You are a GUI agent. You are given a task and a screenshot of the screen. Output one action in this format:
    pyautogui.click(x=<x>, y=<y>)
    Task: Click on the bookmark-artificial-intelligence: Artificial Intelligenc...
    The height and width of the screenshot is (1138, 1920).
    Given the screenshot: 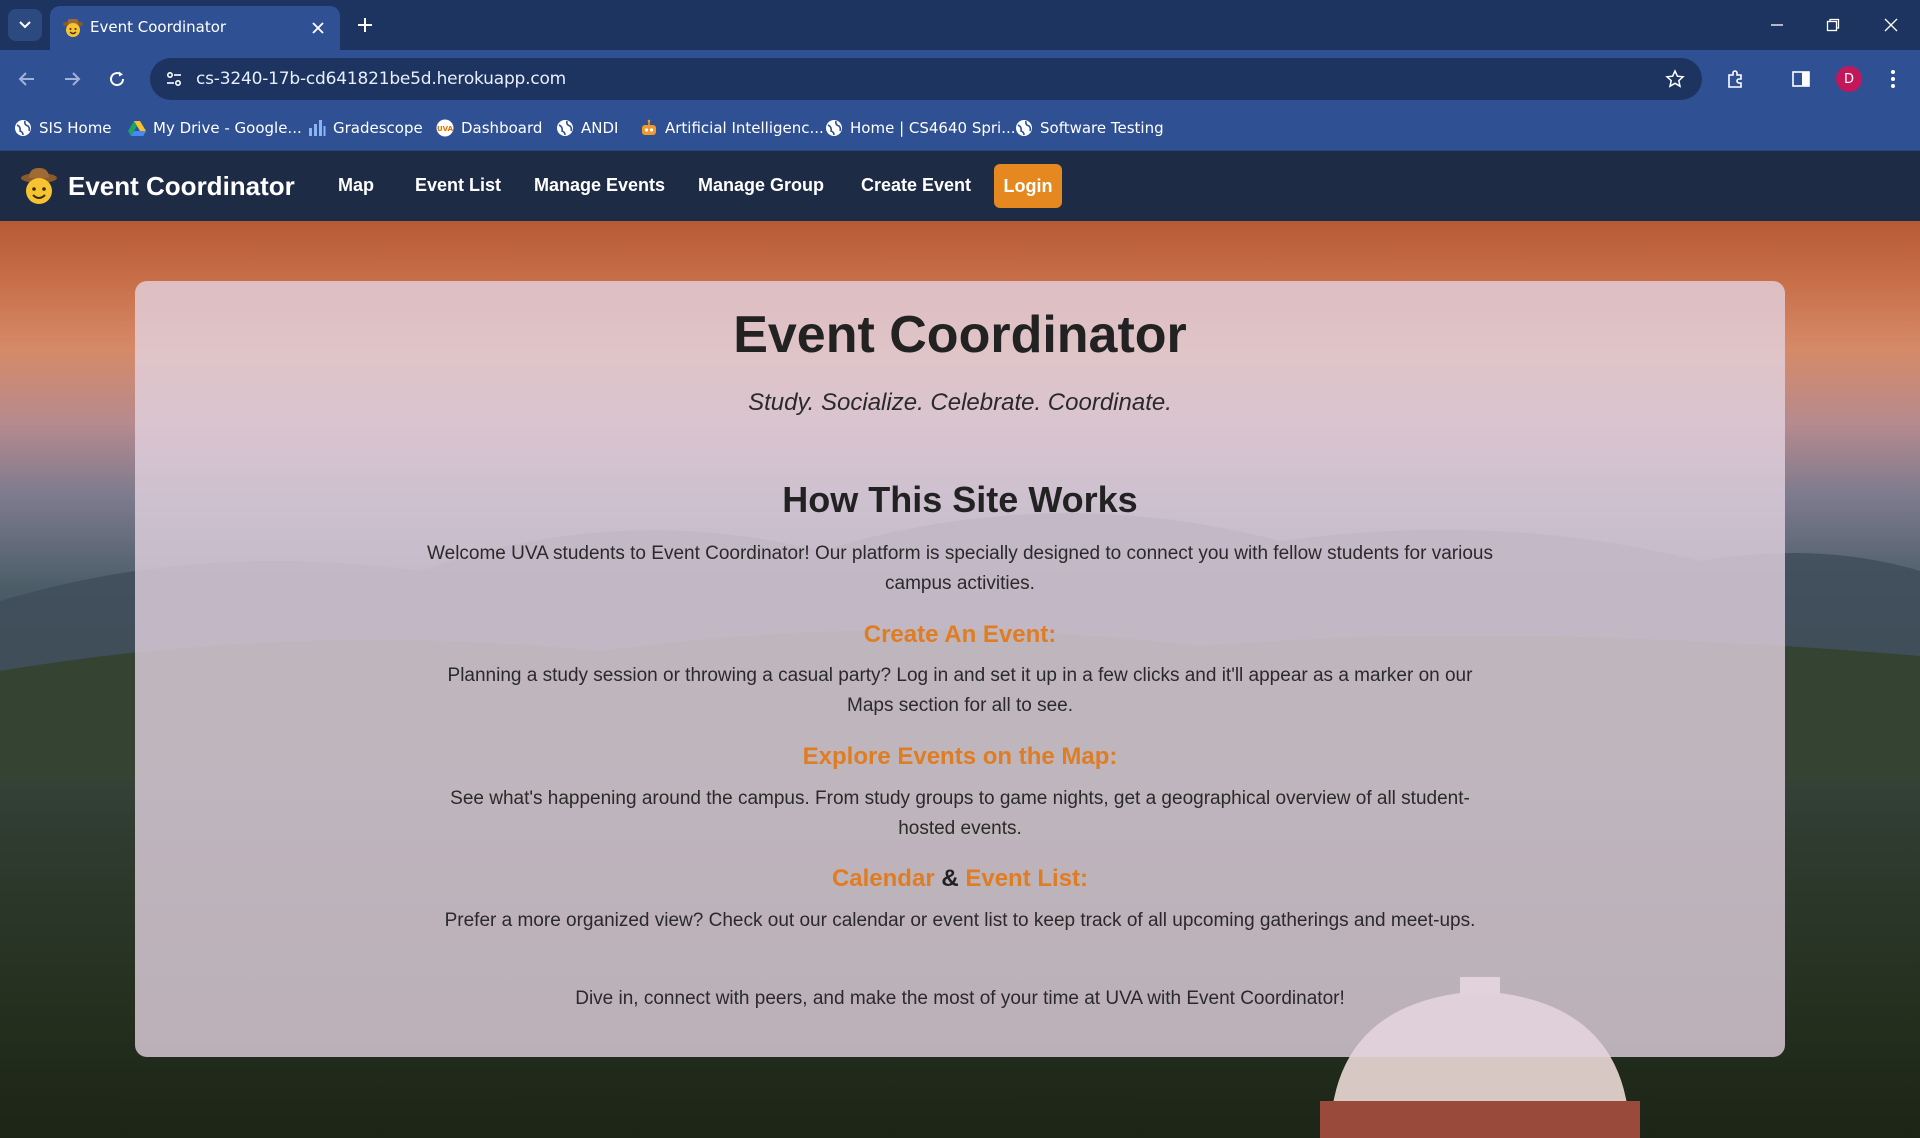 What is the action you would take?
    pyautogui.click(x=732, y=128)
    